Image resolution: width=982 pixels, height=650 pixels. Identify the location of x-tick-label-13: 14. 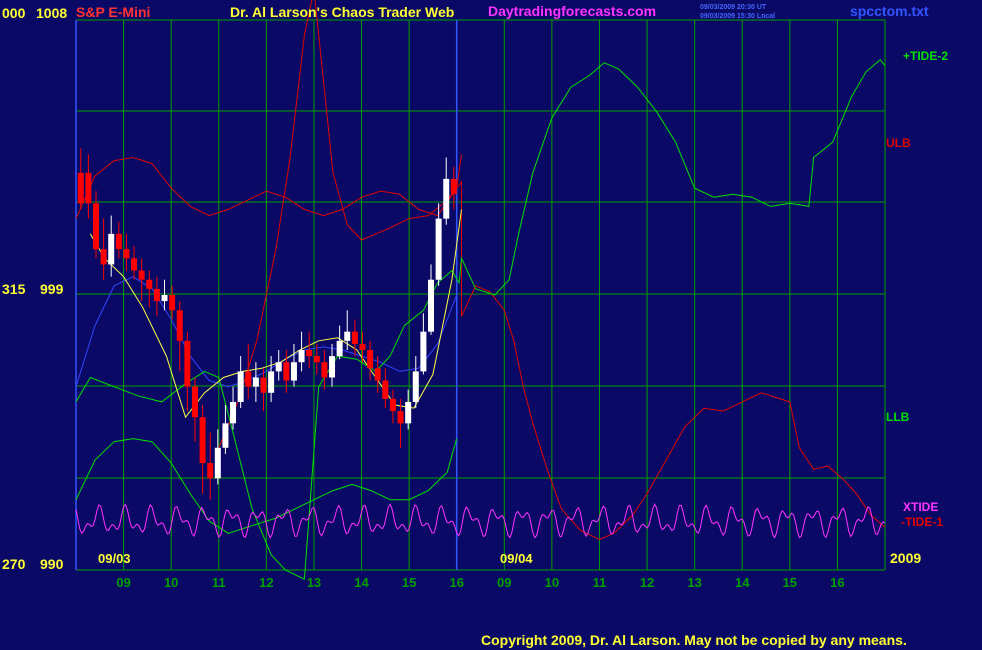
(742, 582).